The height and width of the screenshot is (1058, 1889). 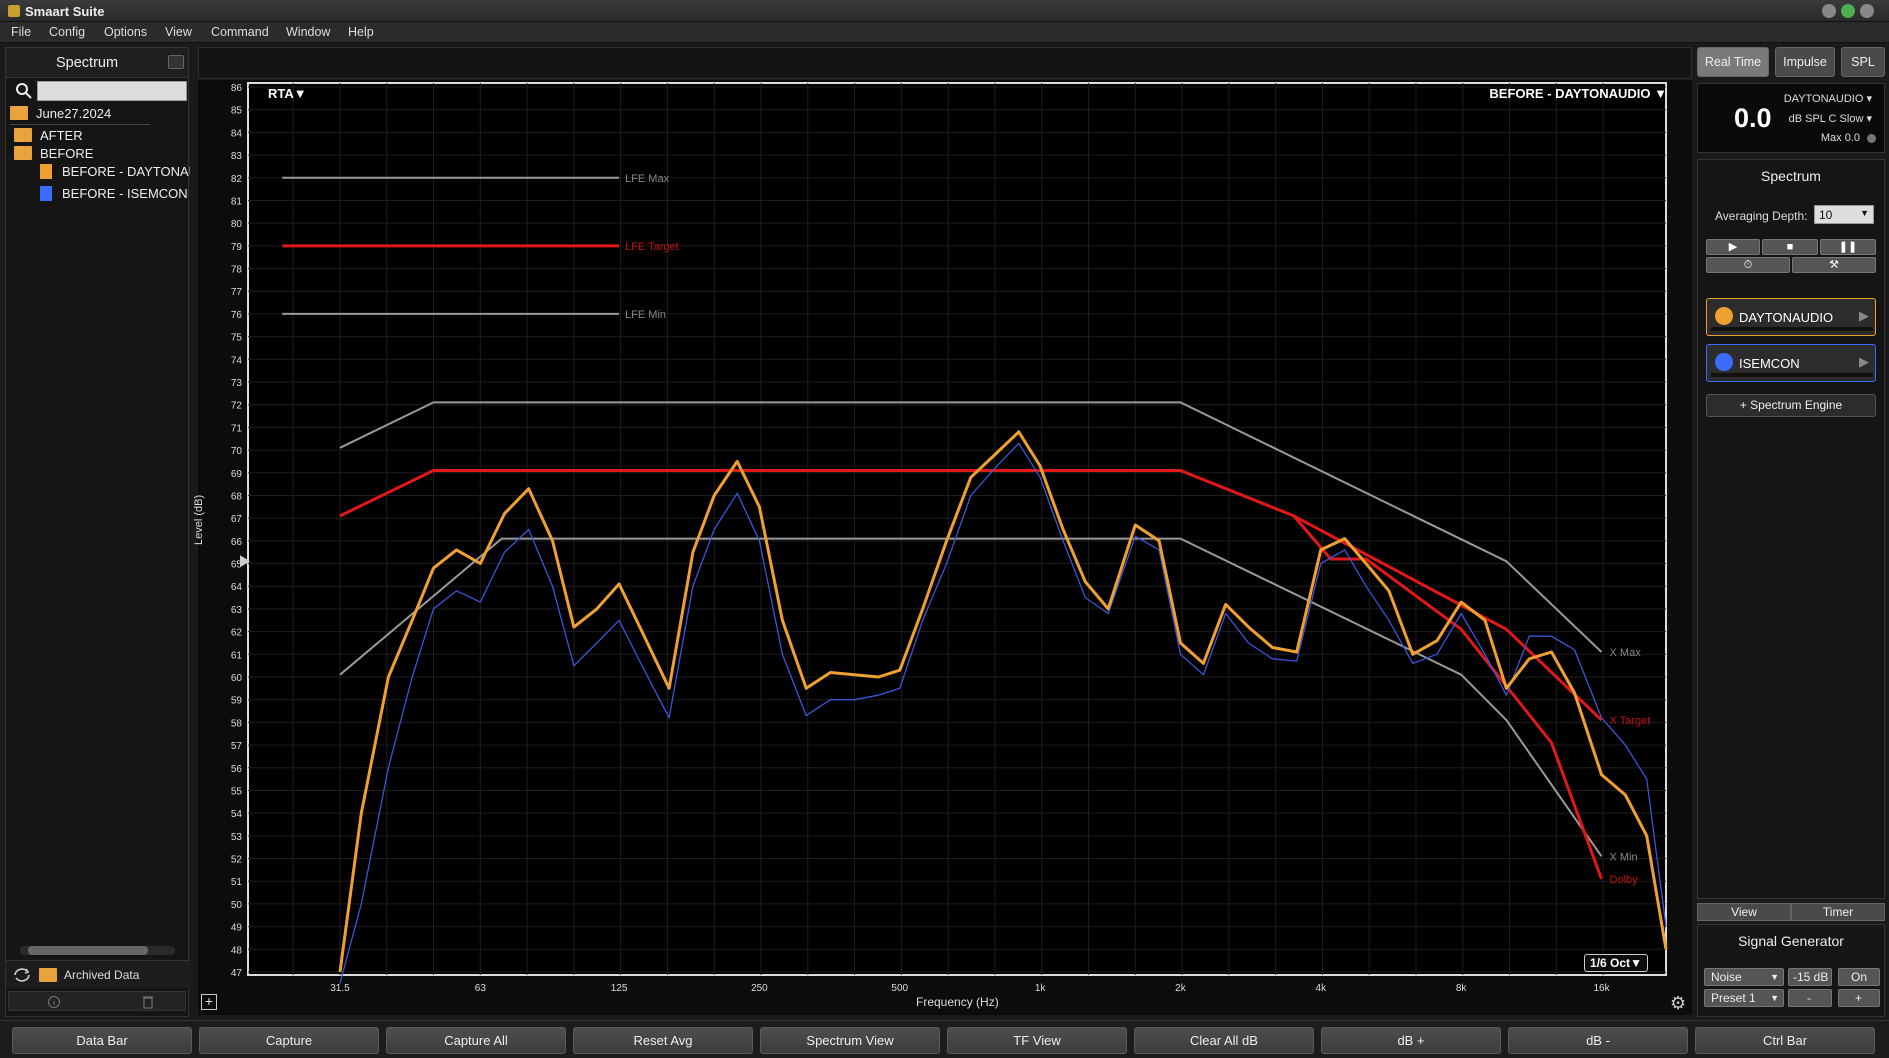 I want to click on spl-button: SPL, so click(x=1863, y=62).